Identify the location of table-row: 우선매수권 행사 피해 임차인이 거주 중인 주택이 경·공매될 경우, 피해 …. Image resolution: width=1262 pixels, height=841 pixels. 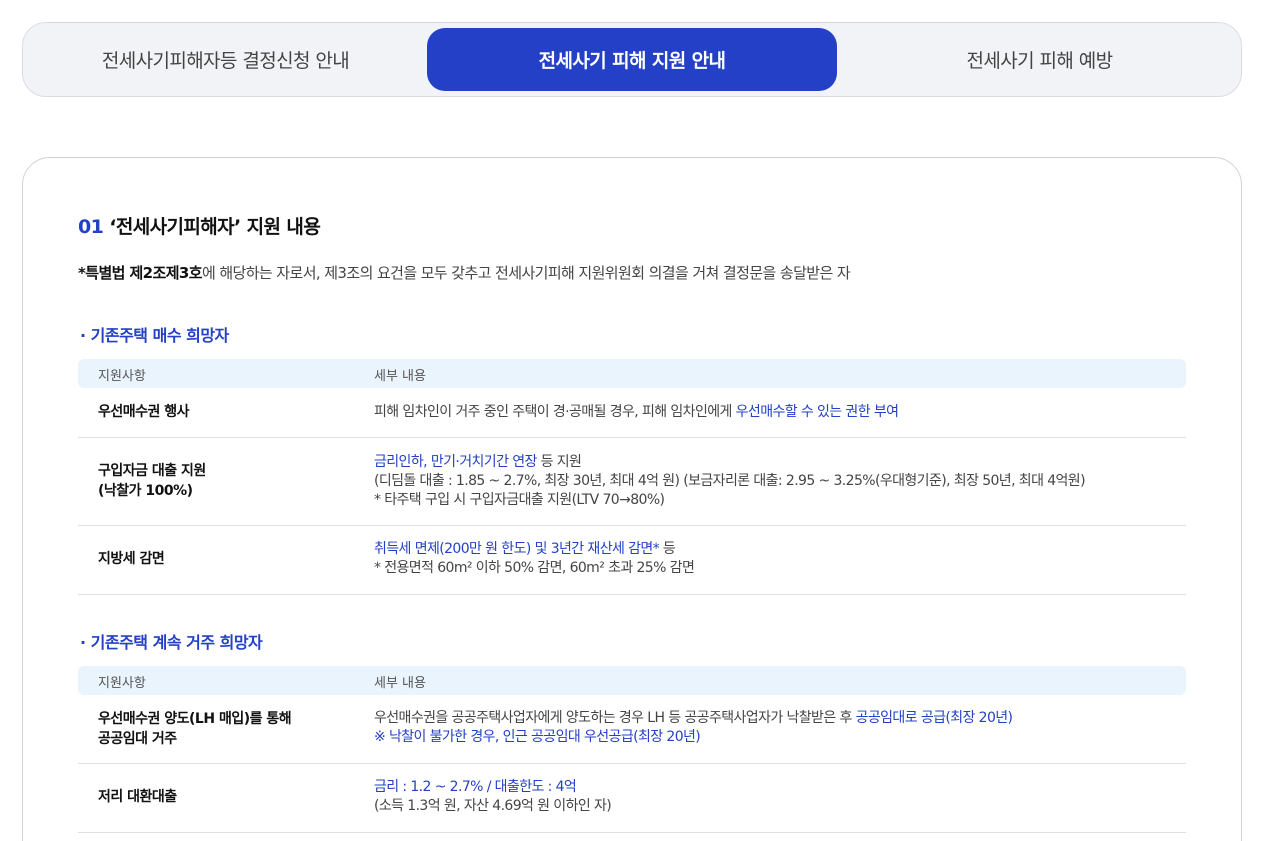
(632, 413).